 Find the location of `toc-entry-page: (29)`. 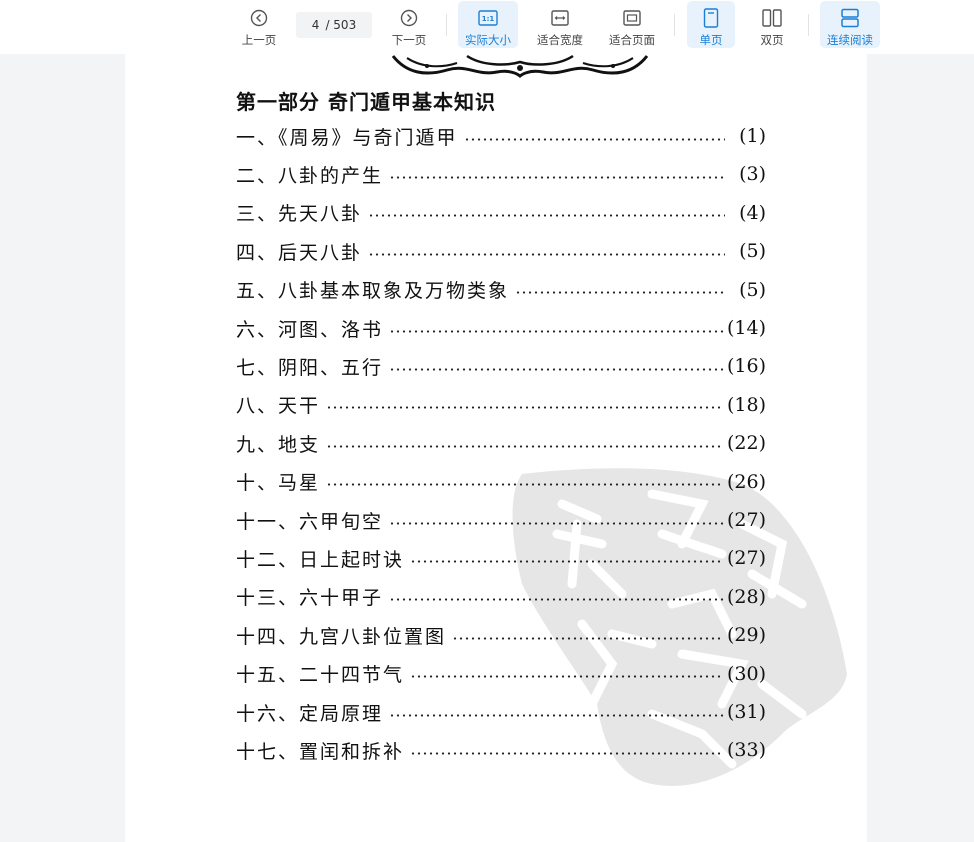

toc-entry-page: (29) is located at coordinates (746, 635).